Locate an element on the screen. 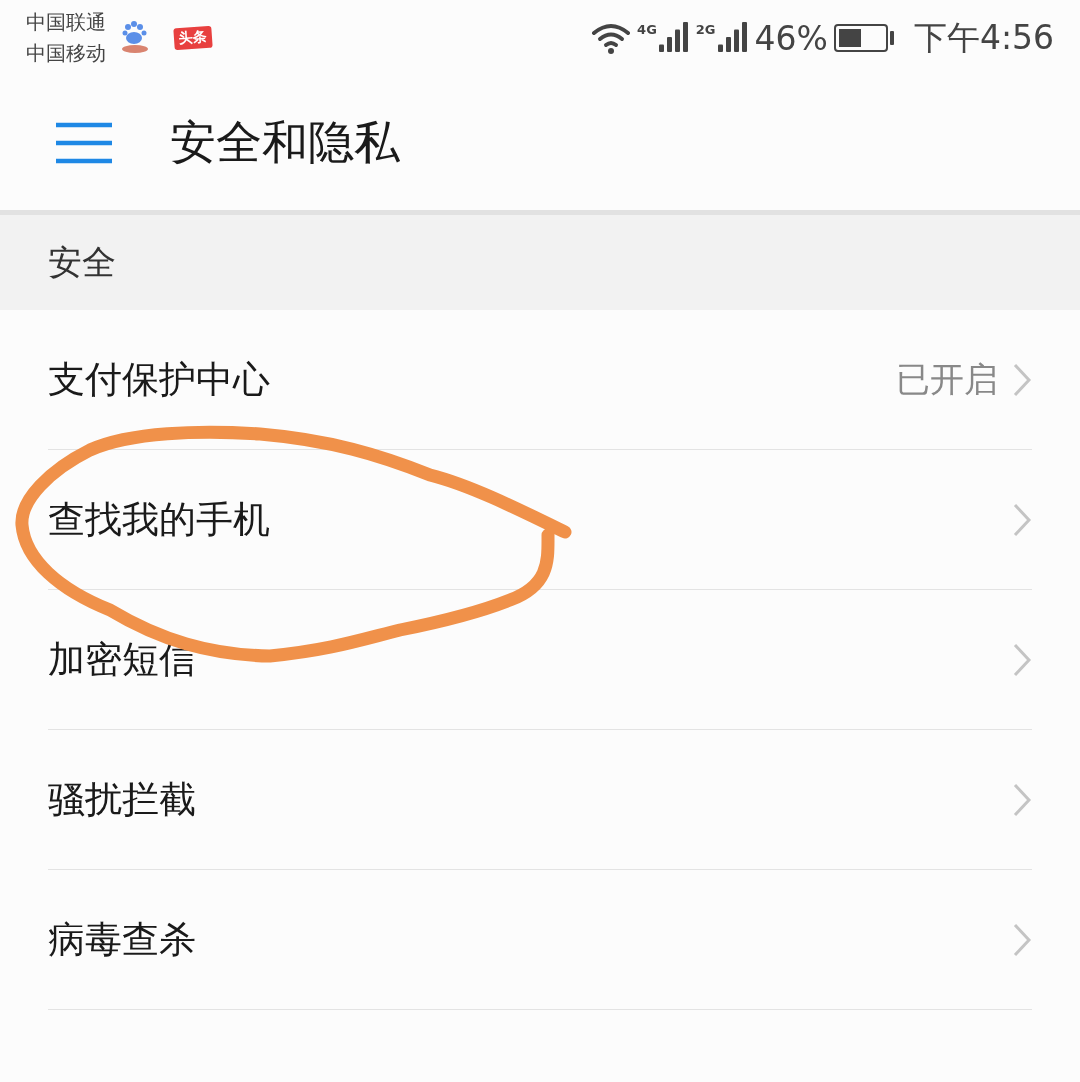  settings-row: 骚扰拦截 is located at coordinates (540, 800).